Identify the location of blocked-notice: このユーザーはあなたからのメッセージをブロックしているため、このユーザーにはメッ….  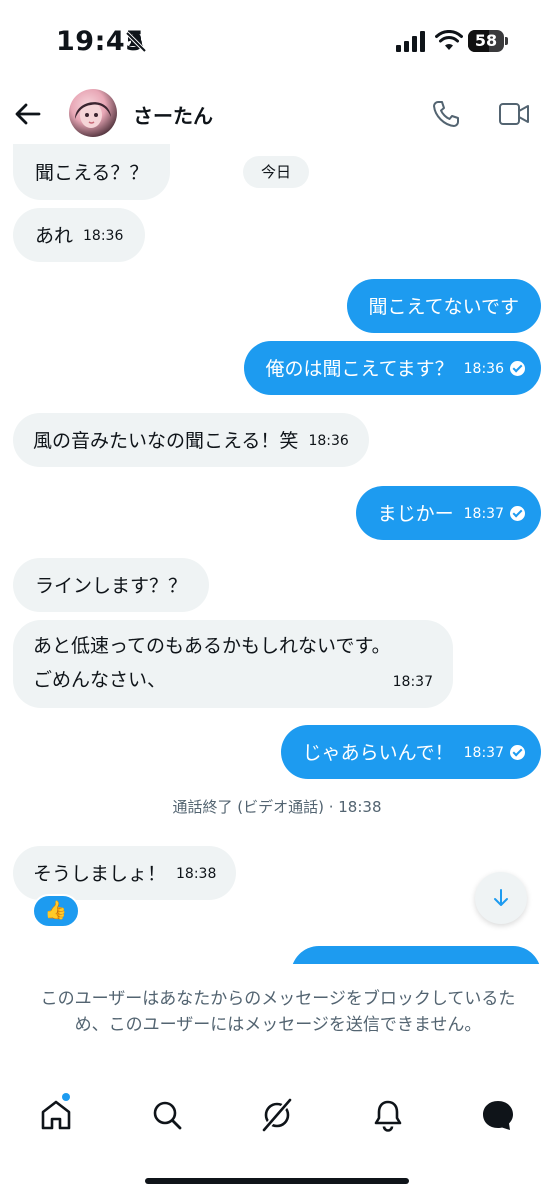
(278, 1012).